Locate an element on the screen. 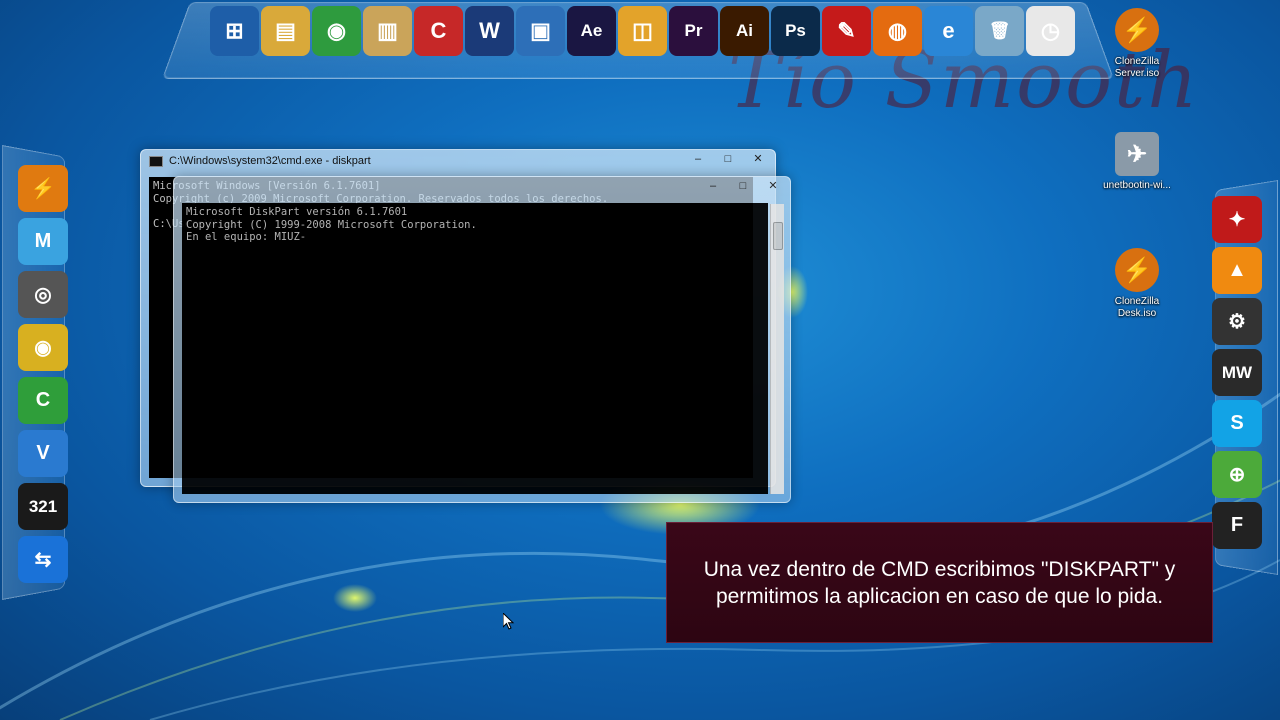 Image resolution: width=1280 pixels, height=720 pixels. remote-icon: ✦ is located at coordinates (1237, 219).